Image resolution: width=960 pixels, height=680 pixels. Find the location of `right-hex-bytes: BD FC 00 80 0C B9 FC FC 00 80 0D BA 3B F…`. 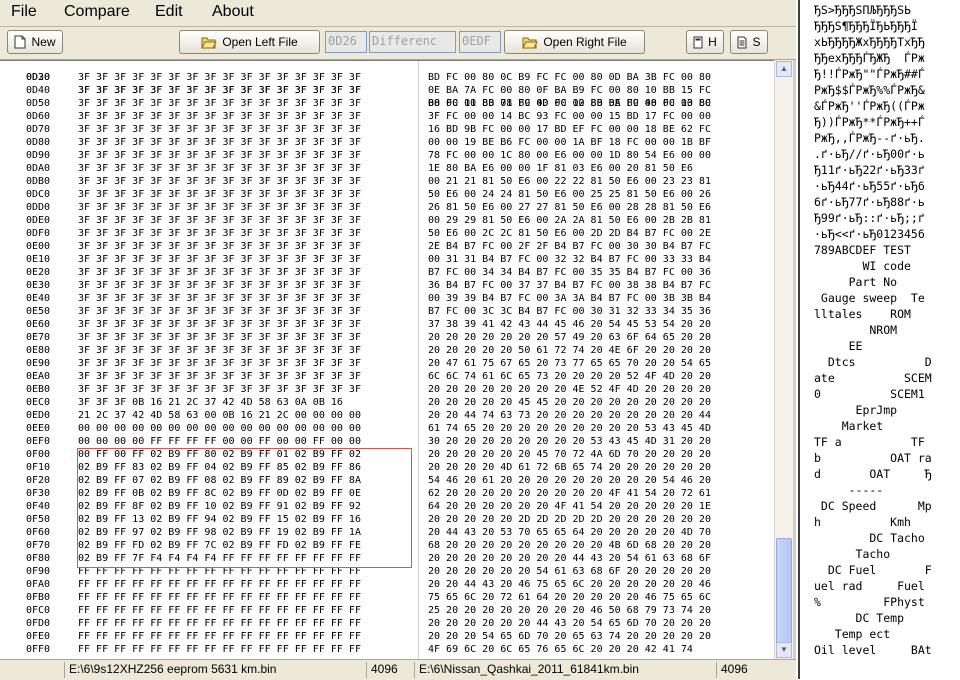

right-hex-bytes: BD FC 00 80 0C B9 FC FC 00 80 0D BA 3B F… is located at coordinates (569, 77).